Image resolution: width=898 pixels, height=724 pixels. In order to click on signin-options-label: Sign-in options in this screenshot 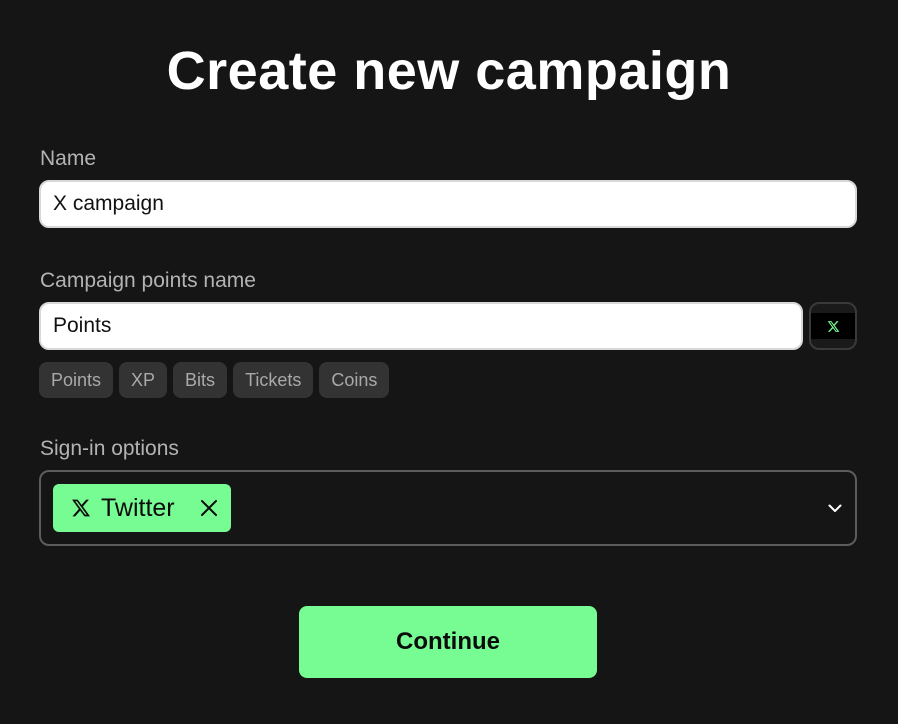, I will do `click(109, 448)`.